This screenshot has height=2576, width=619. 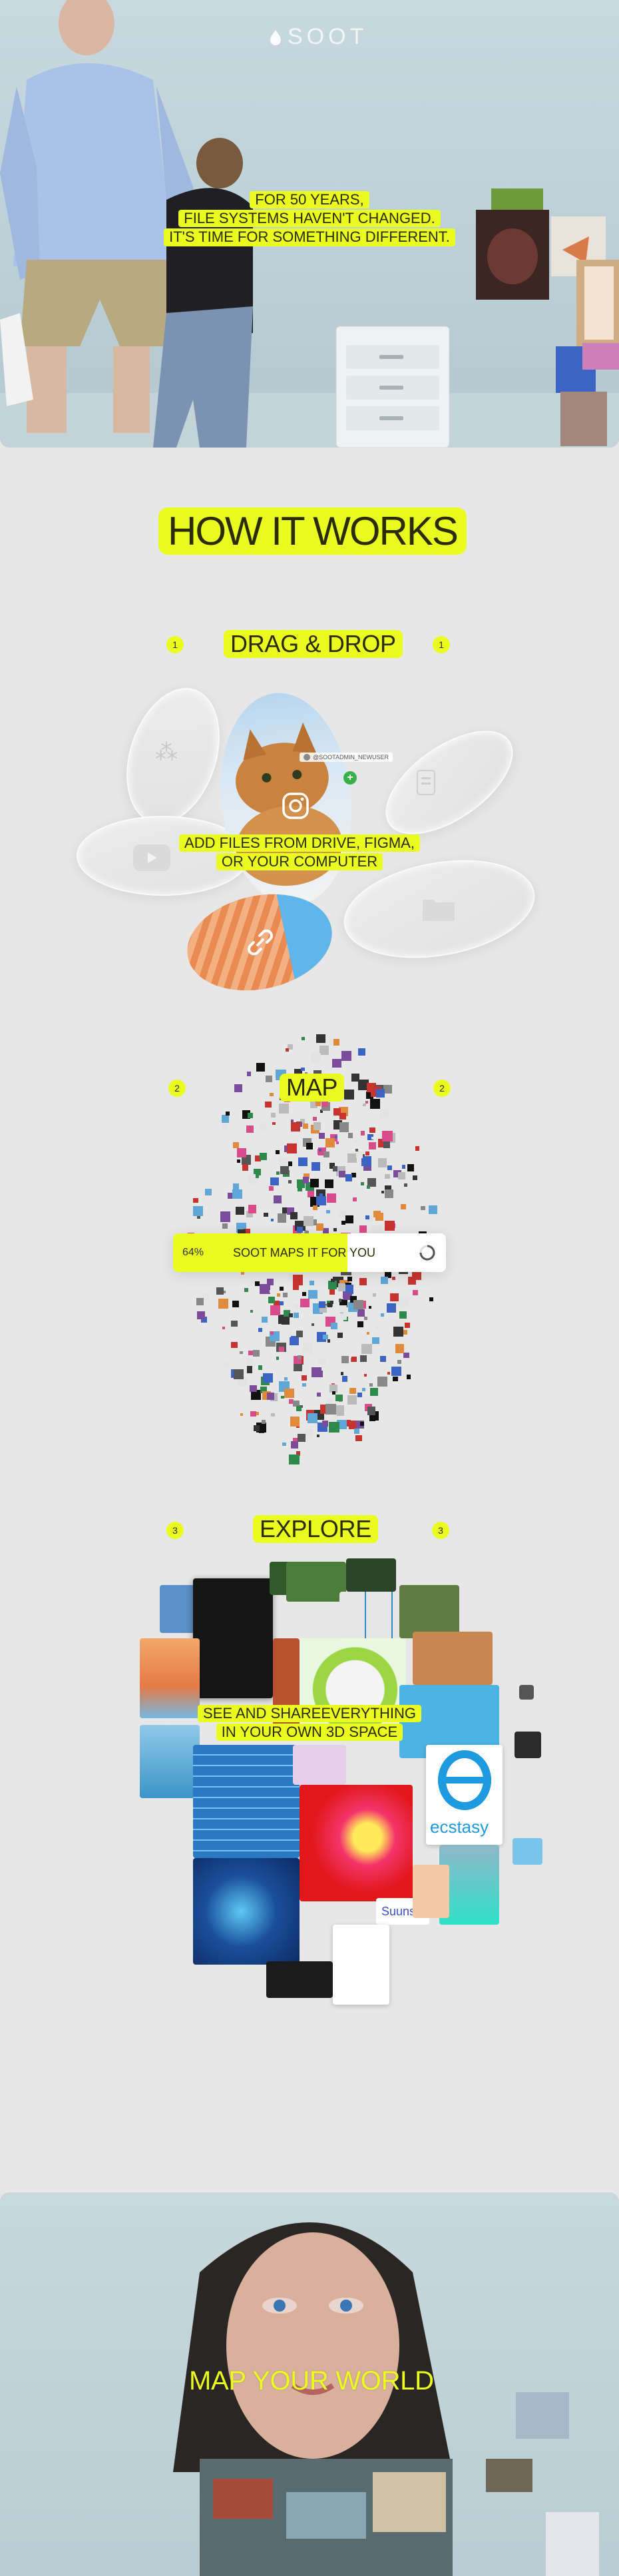 What do you see at coordinates (442, 644) in the screenshot?
I see `step1-number-right: 1` at bounding box center [442, 644].